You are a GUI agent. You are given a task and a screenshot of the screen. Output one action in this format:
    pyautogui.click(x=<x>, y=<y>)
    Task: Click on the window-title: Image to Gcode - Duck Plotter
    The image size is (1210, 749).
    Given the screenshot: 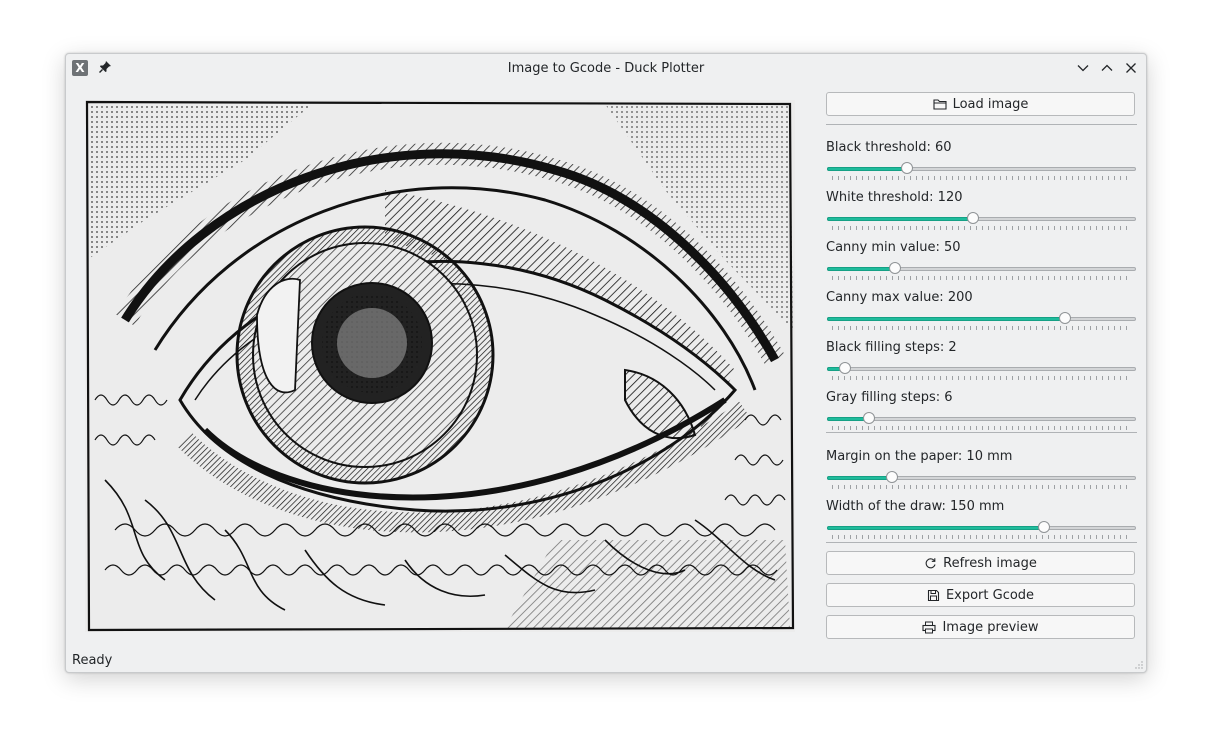 What is the action you would take?
    pyautogui.click(x=606, y=68)
    